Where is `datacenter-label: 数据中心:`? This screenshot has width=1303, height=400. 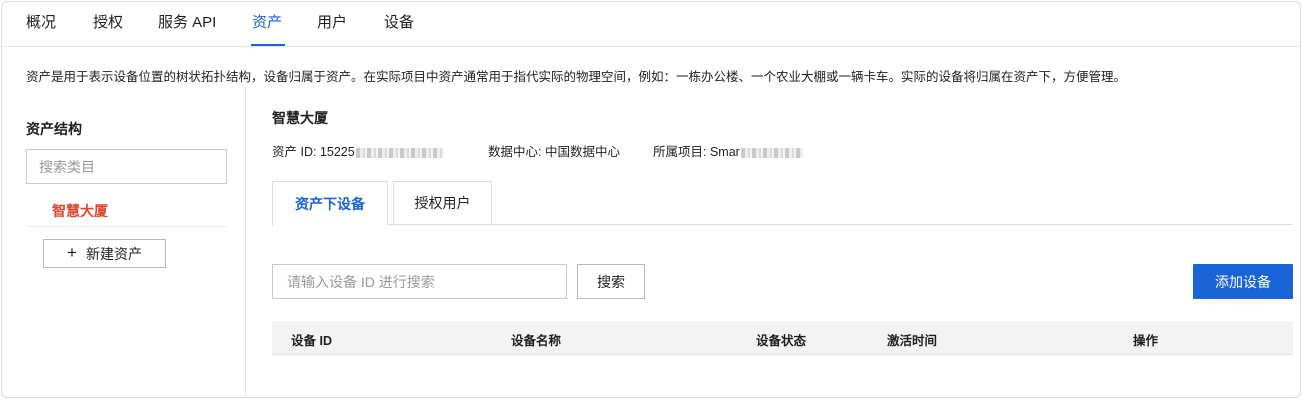
datacenter-label: 数据中心: is located at coordinates (516, 152).